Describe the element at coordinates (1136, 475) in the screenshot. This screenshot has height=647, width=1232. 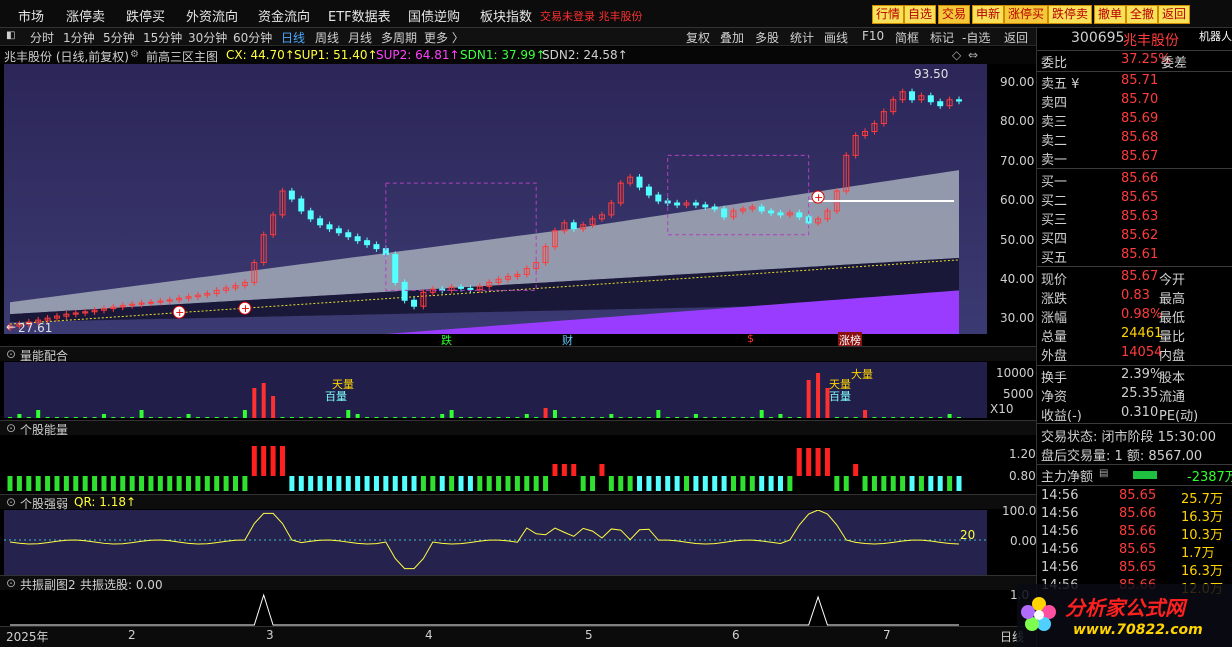
I see `main-flow-row: 主力净额 ▤ -2387万` at that location.